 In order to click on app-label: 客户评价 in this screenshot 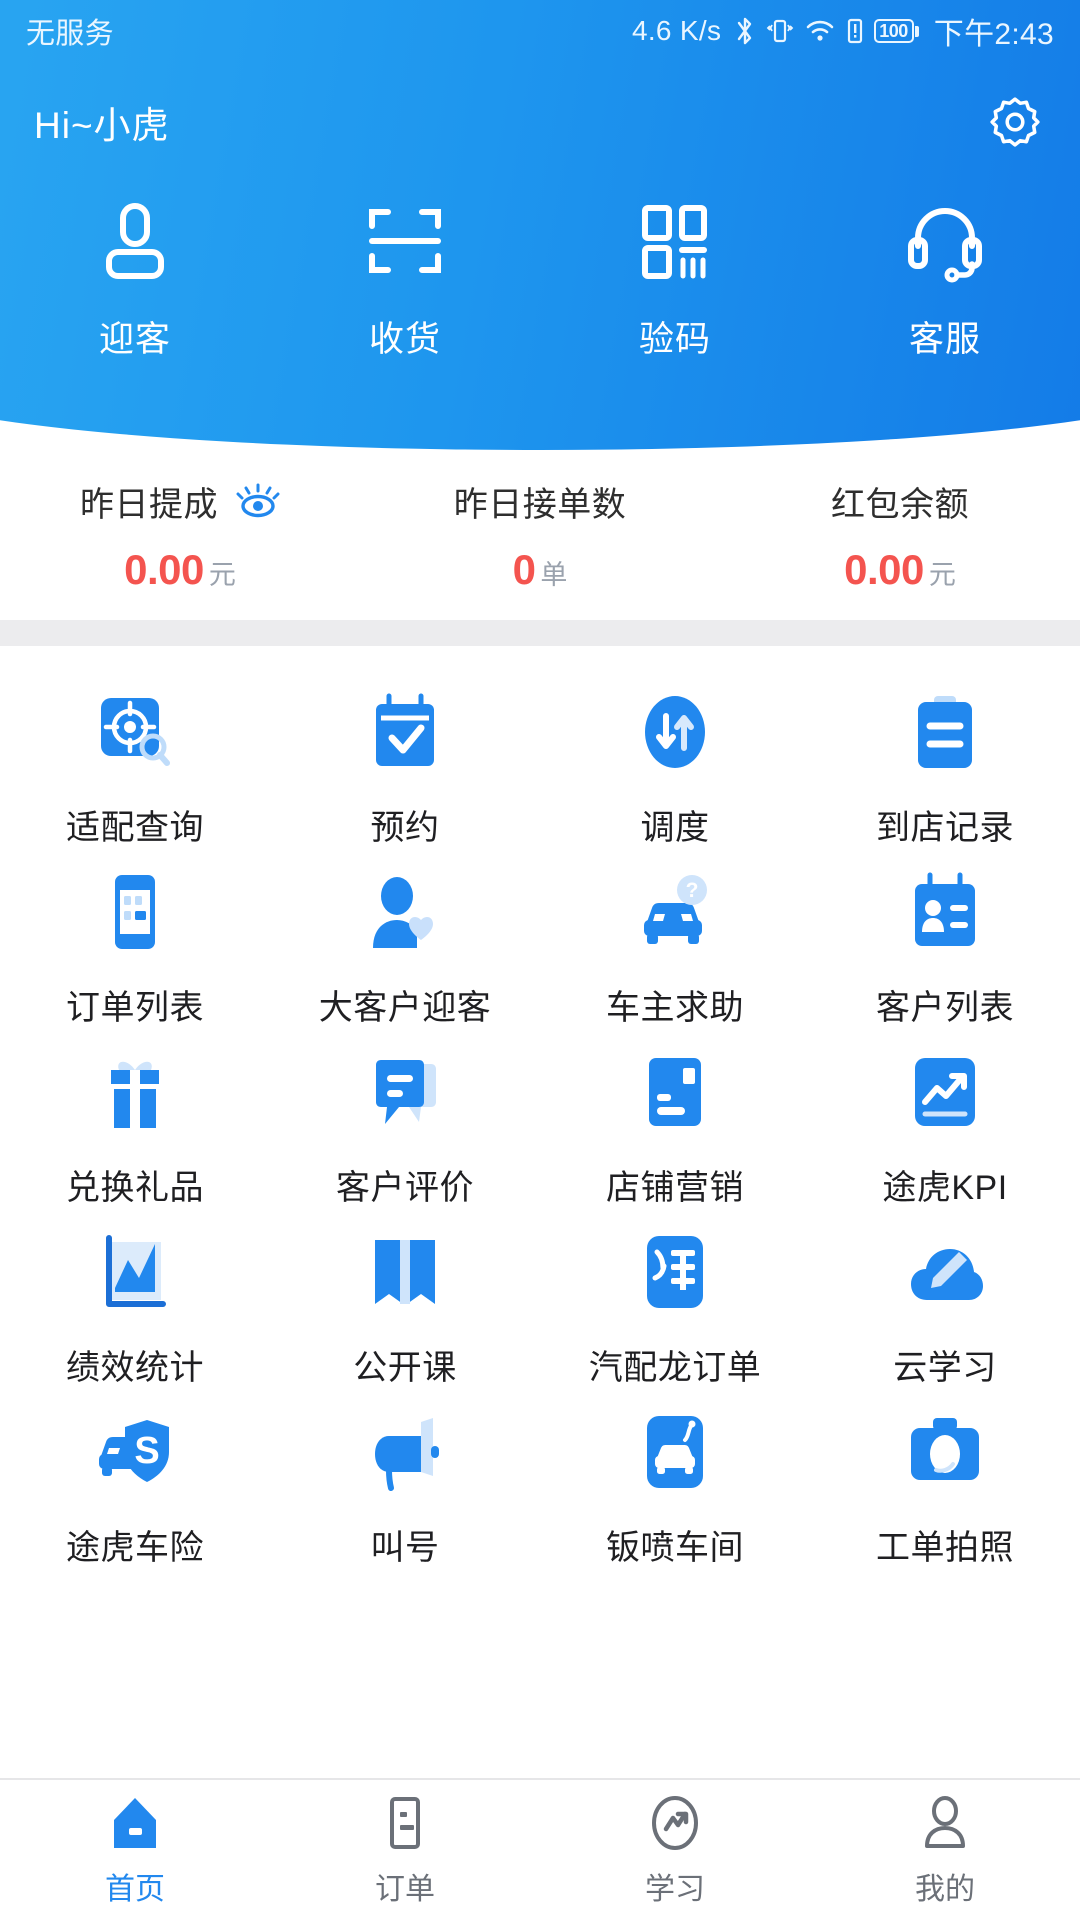, I will do `click(405, 1188)`.